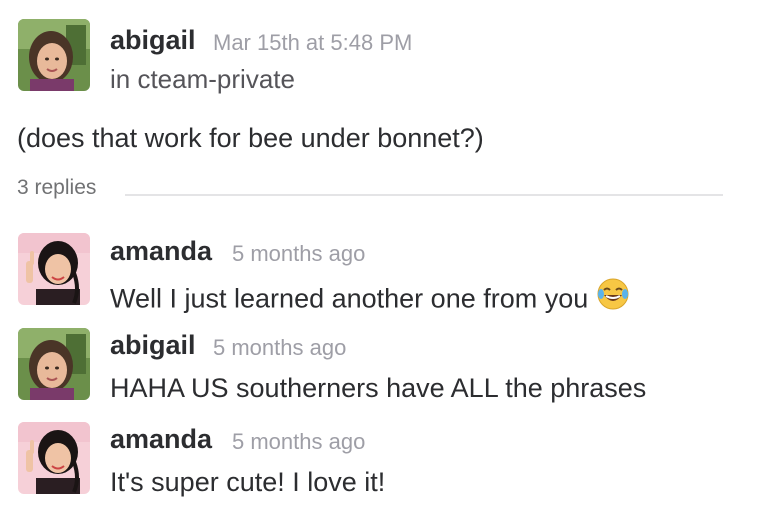  Describe the element at coordinates (202, 79) in the screenshot. I see `channel-link: in cteam-private` at that location.